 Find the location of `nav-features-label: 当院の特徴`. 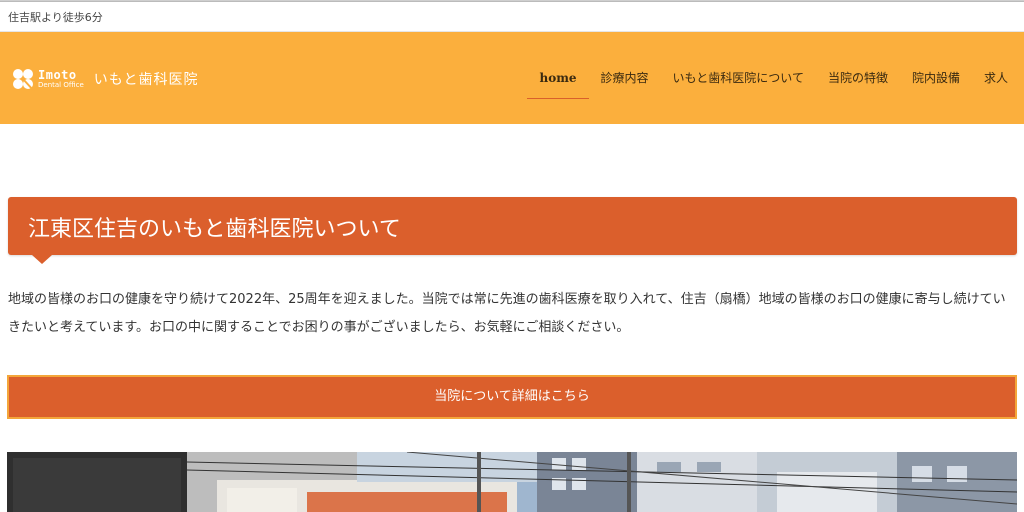

nav-features-label: 当院の特徴 is located at coordinates (857, 78).